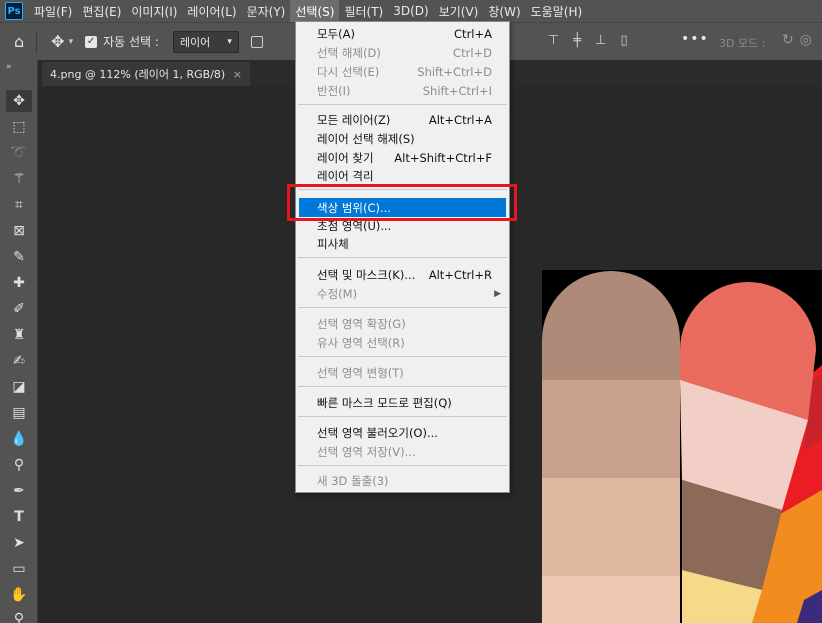 This screenshot has width=822, height=623. Describe the element at coordinates (19, 465) in the screenshot. I see `dodge-tool-icon: ⚲` at that location.